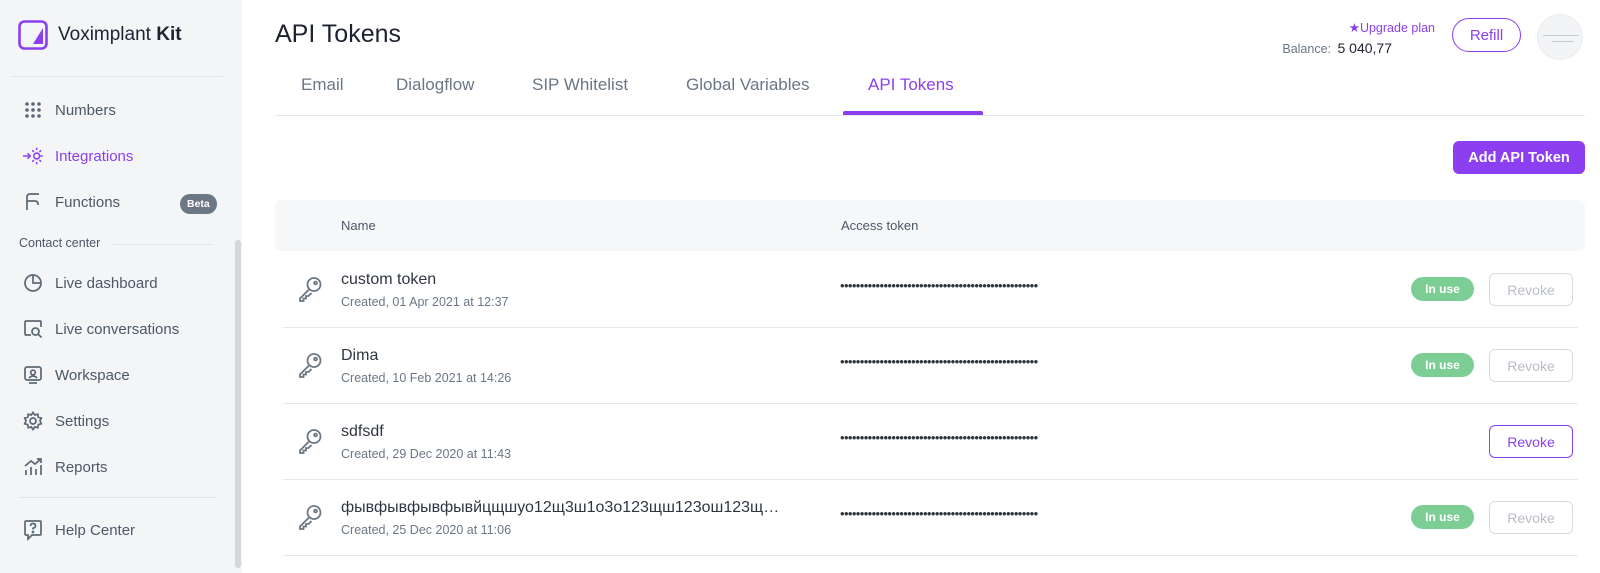 The width and height of the screenshot is (1600, 573). Describe the element at coordinates (33, 421) in the screenshot. I see `gear-icon` at that location.